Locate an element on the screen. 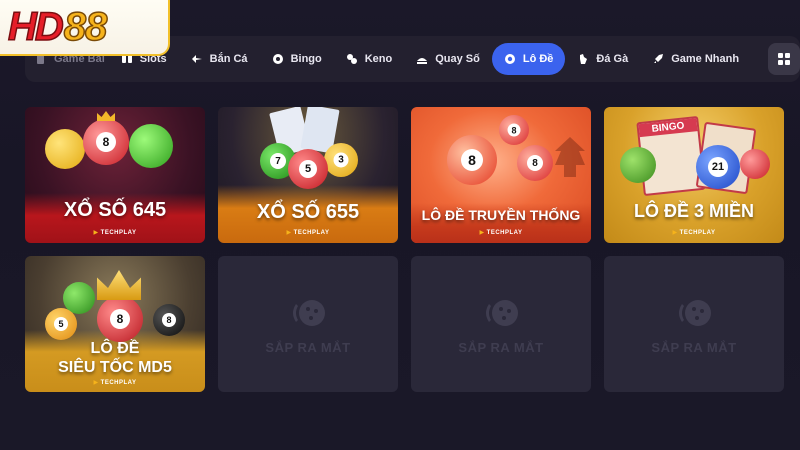  card-title: LÔ ĐỀ TRUYỀN THỐNG is located at coordinates (501, 215).